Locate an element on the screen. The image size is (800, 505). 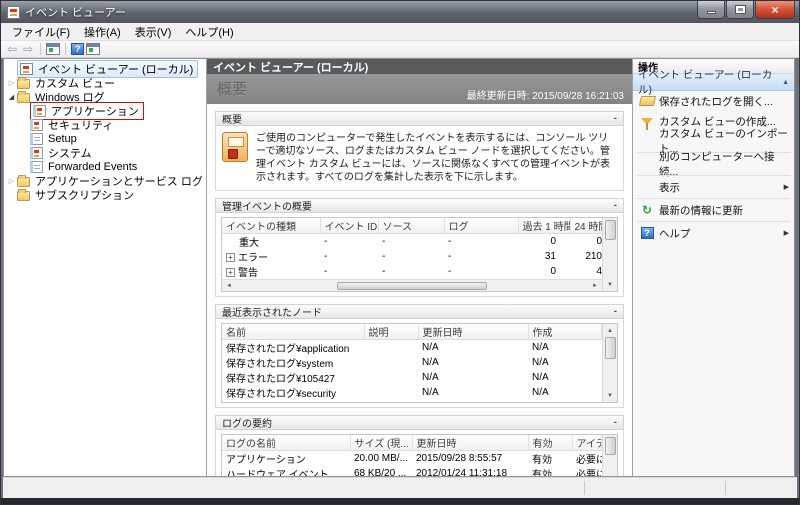
recent-row: 保存されたログ¥system N/A N/A is located at coordinates (412, 362).